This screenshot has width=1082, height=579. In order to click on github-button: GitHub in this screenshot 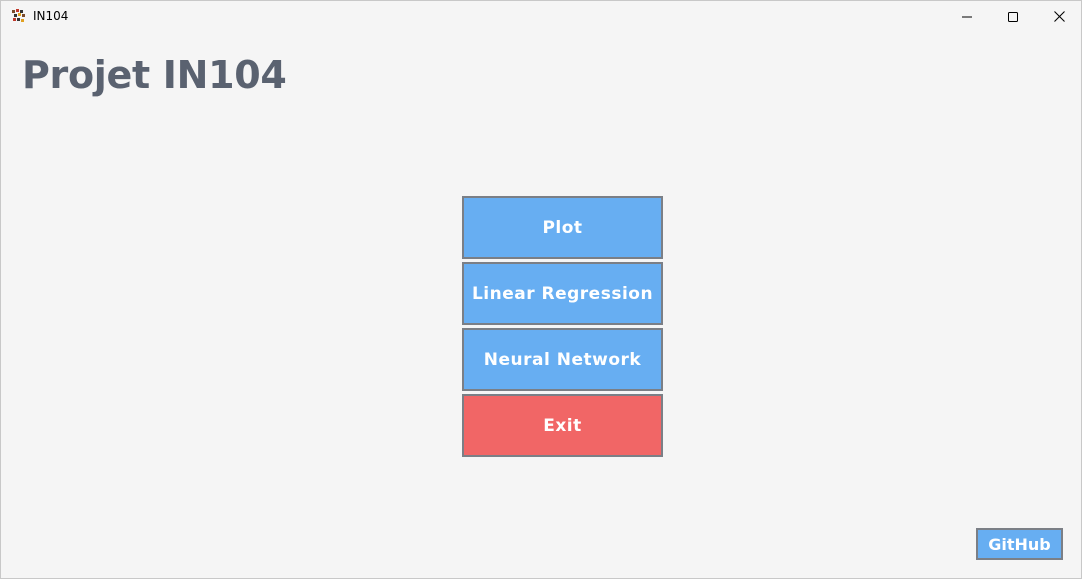, I will do `click(1019, 544)`.